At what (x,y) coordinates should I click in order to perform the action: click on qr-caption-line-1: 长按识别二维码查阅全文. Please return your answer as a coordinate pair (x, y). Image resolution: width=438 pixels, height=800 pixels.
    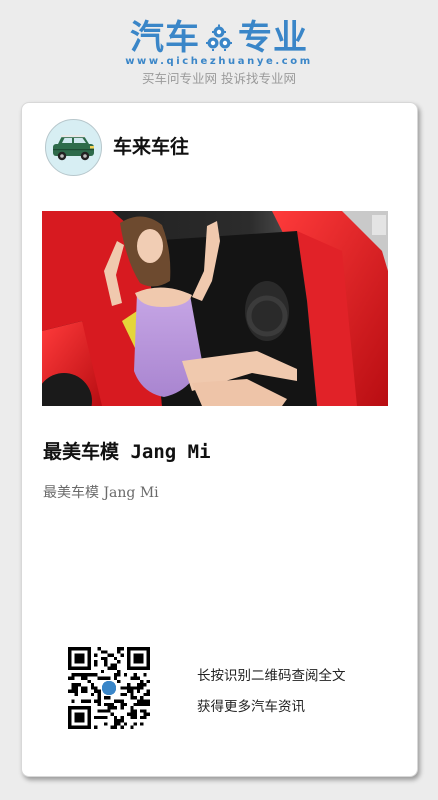
    Looking at the image, I should click on (271, 676).